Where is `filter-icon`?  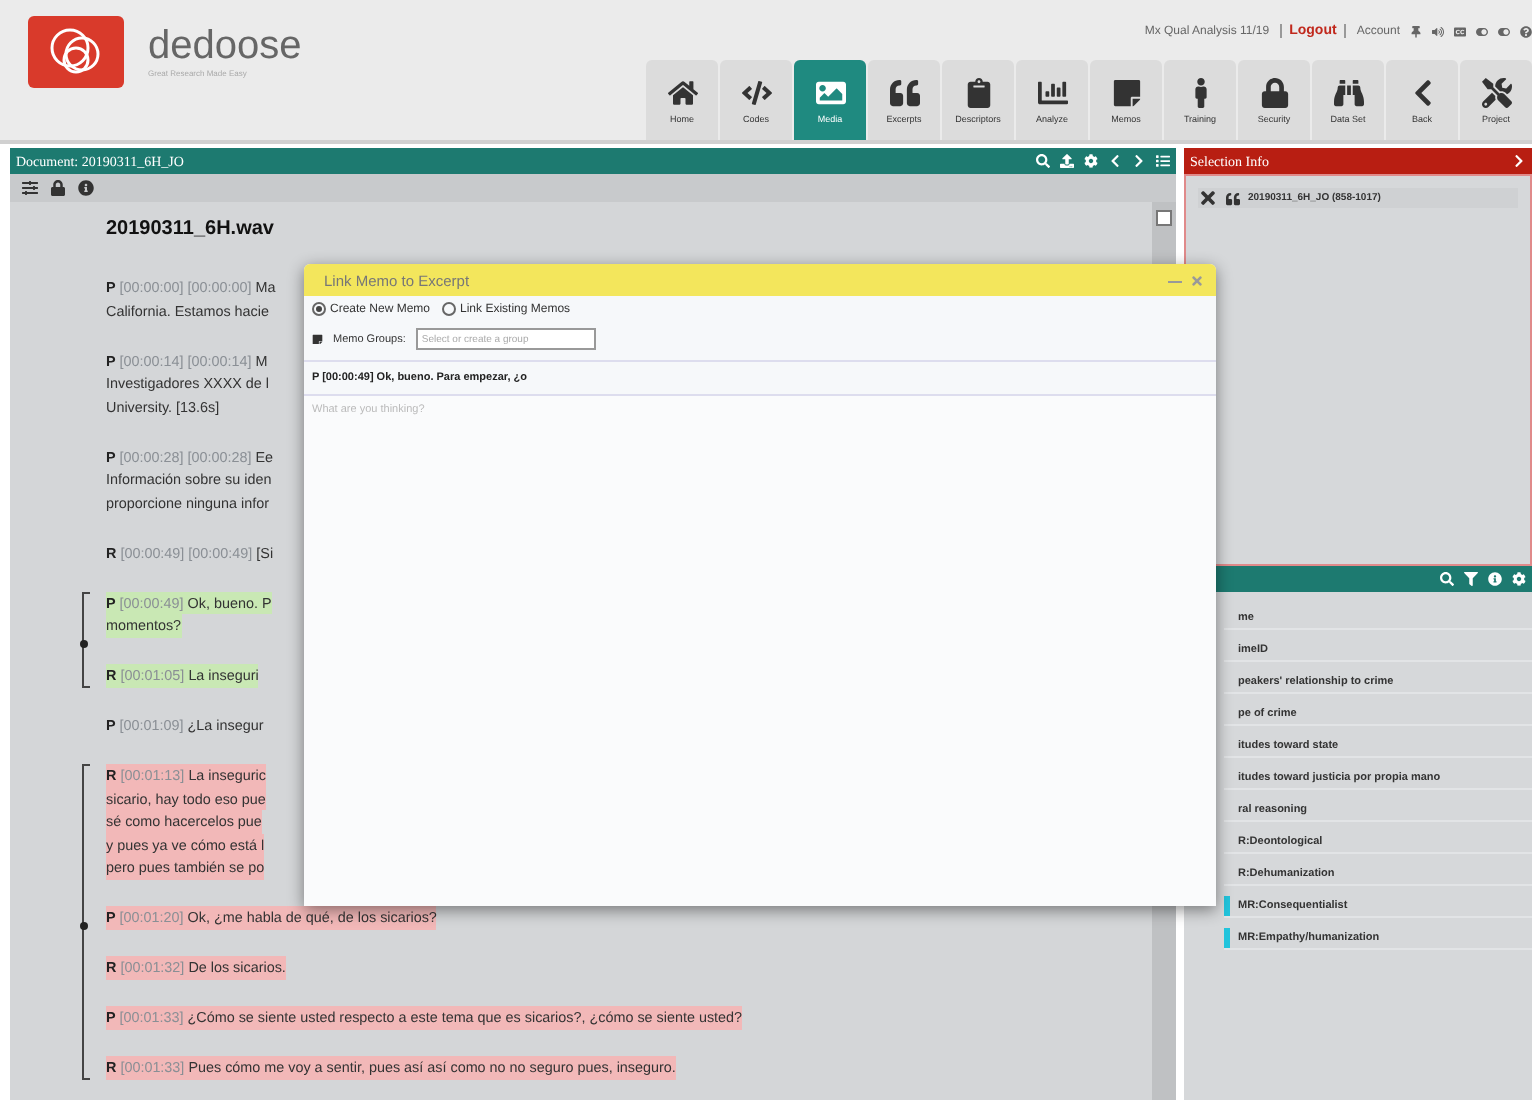
filter-icon is located at coordinates (1471, 579).